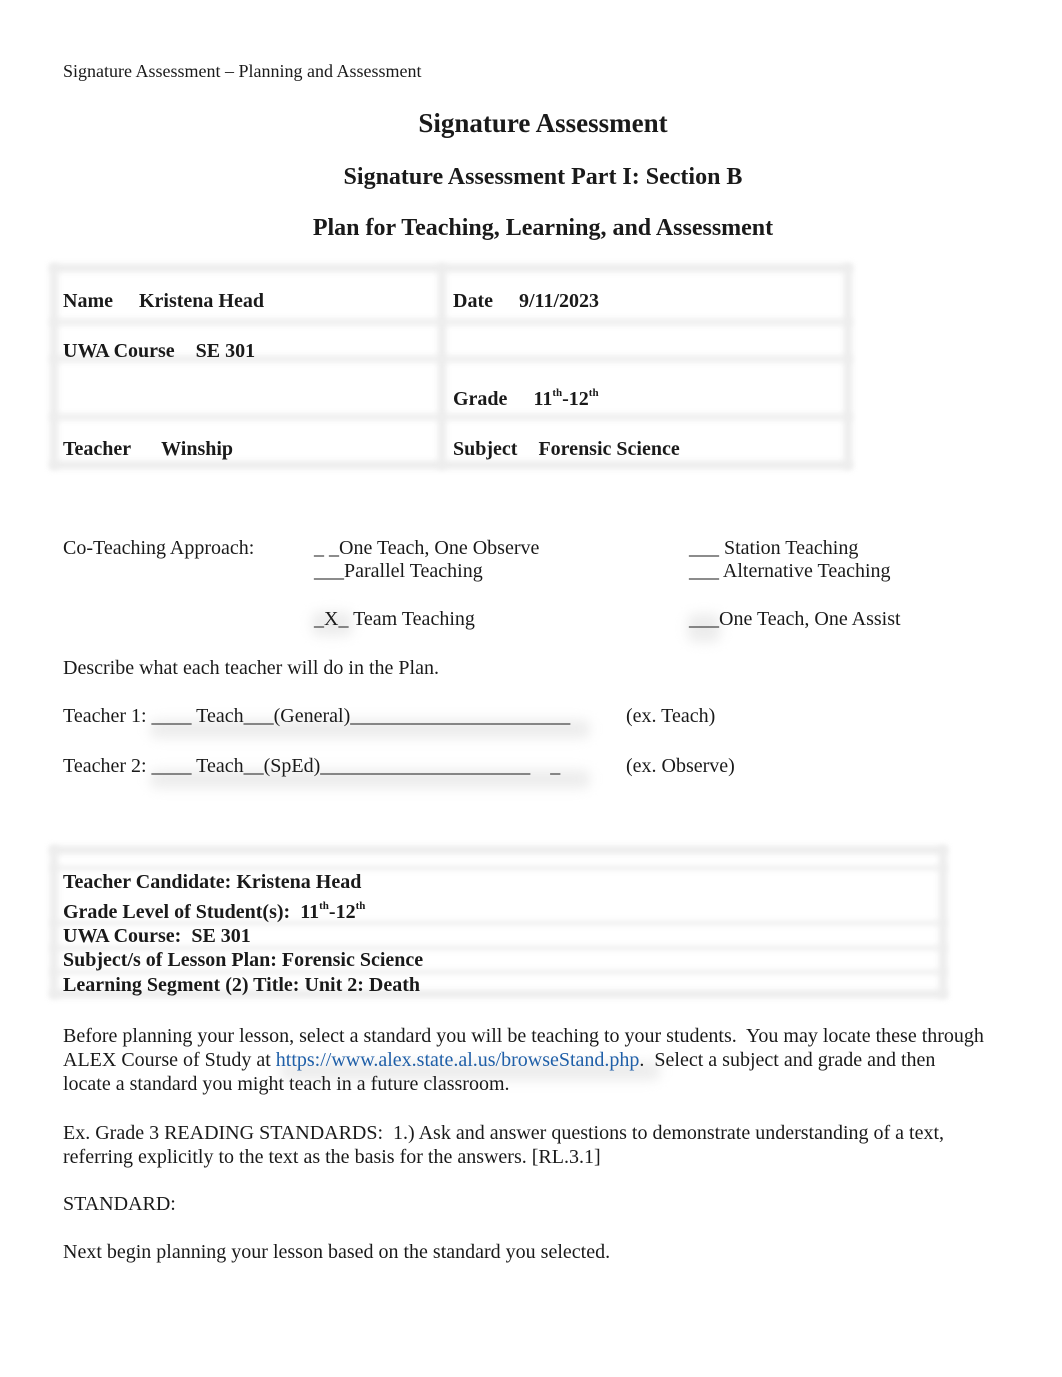  What do you see at coordinates (671, 716) in the screenshot?
I see `teacher-1-example: (ex. Teach)` at bounding box center [671, 716].